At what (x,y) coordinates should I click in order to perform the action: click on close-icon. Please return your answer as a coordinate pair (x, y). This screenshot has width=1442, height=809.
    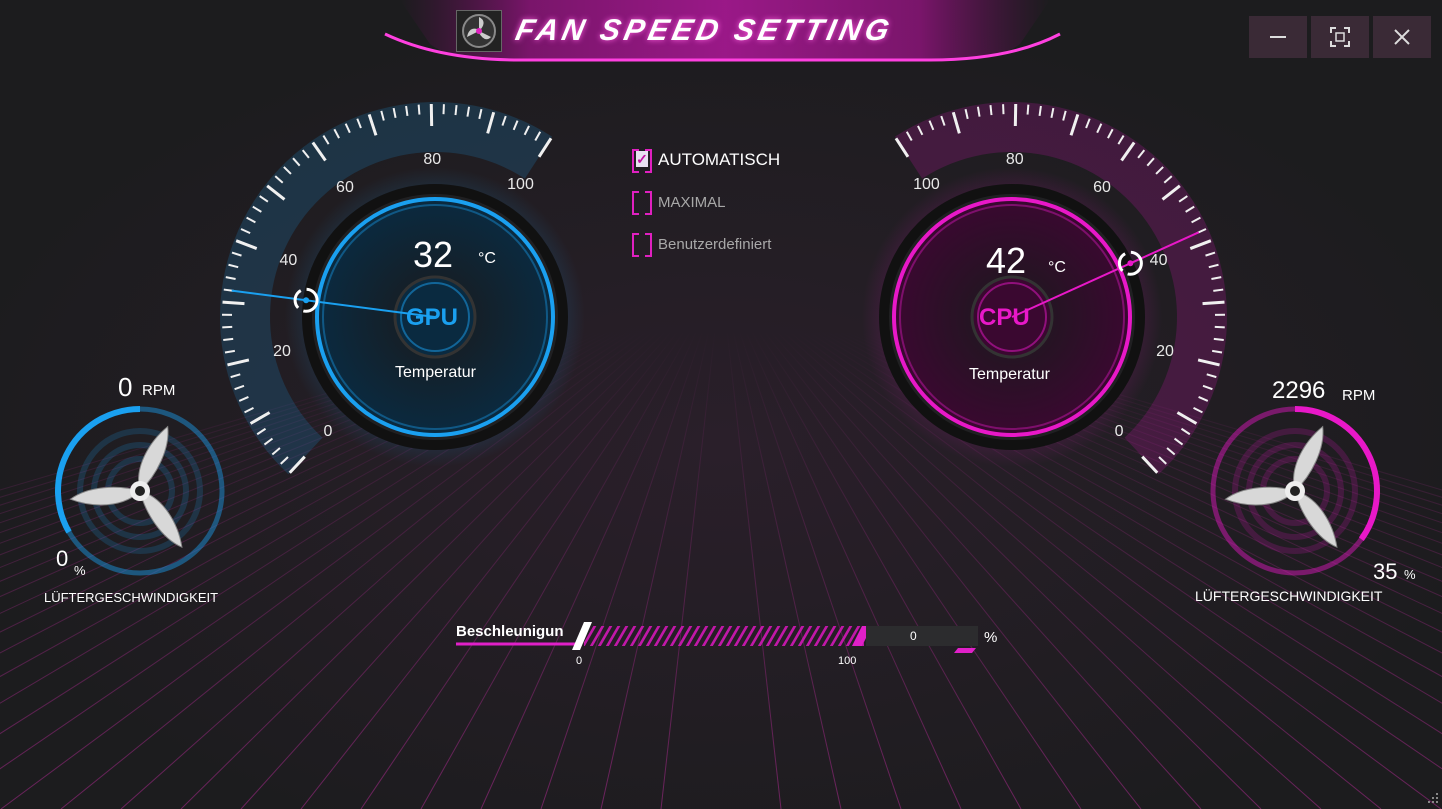
    Looking at the image, I should click on (1402, 37).